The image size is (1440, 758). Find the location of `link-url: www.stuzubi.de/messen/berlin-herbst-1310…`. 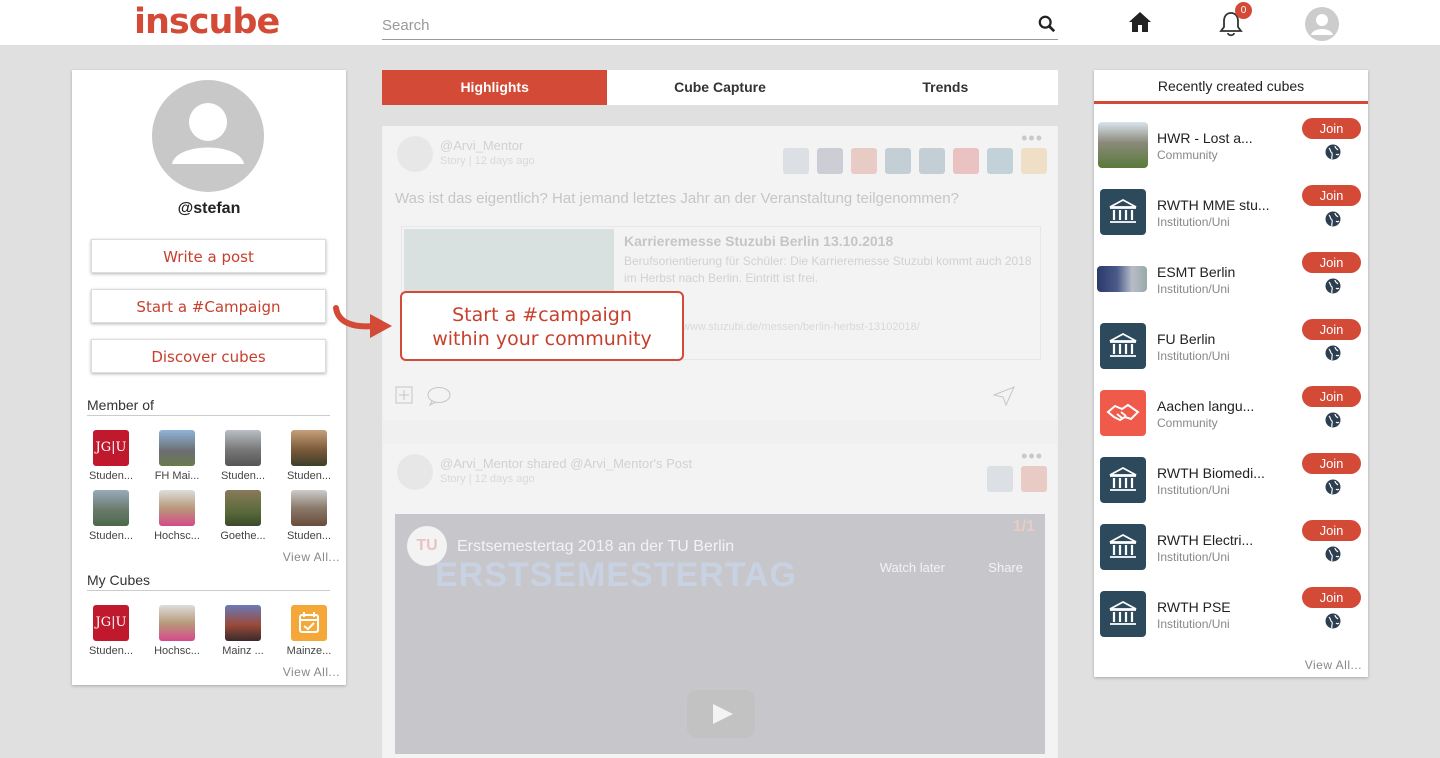

link-url: www.stuzubi.de/messen/berlin-herbst-1310… is located at coordinates (801, 327).